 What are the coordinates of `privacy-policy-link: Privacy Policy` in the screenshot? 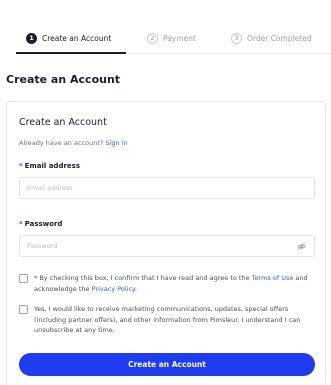 It's located at (113, 289).